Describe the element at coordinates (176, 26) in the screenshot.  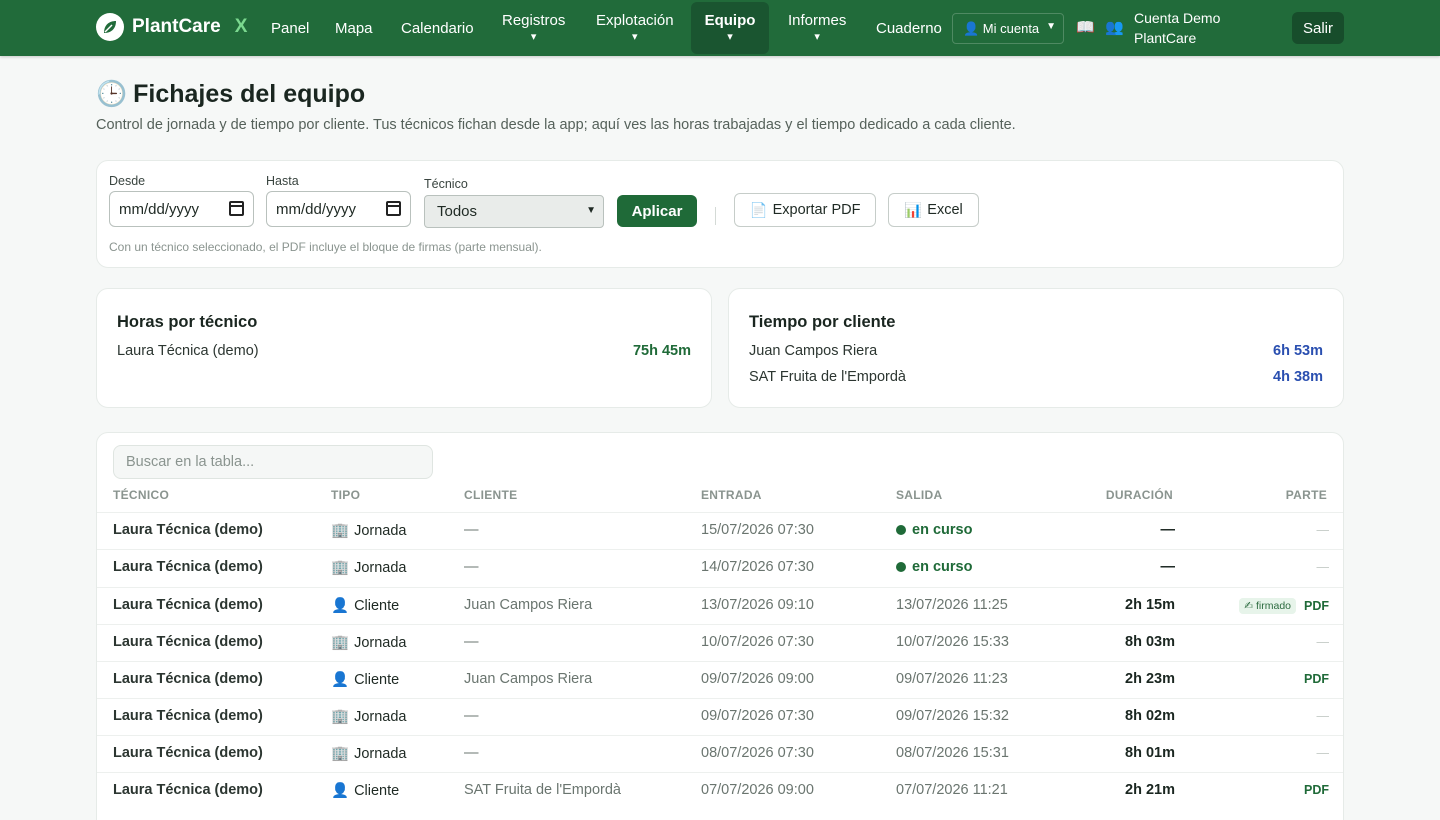
I see `brand-name: PlantCare` at that location.